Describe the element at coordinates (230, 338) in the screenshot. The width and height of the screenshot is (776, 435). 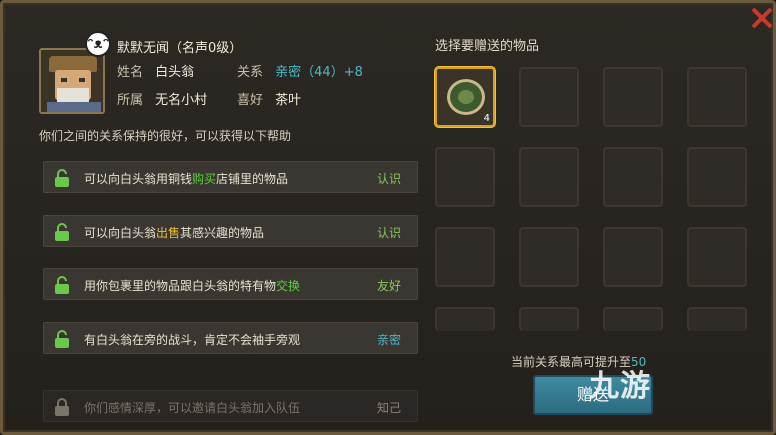
I see `help-row-battle: 有白头翁在旁的战斗，肯定不会袖手旁观 亲密` at that location.